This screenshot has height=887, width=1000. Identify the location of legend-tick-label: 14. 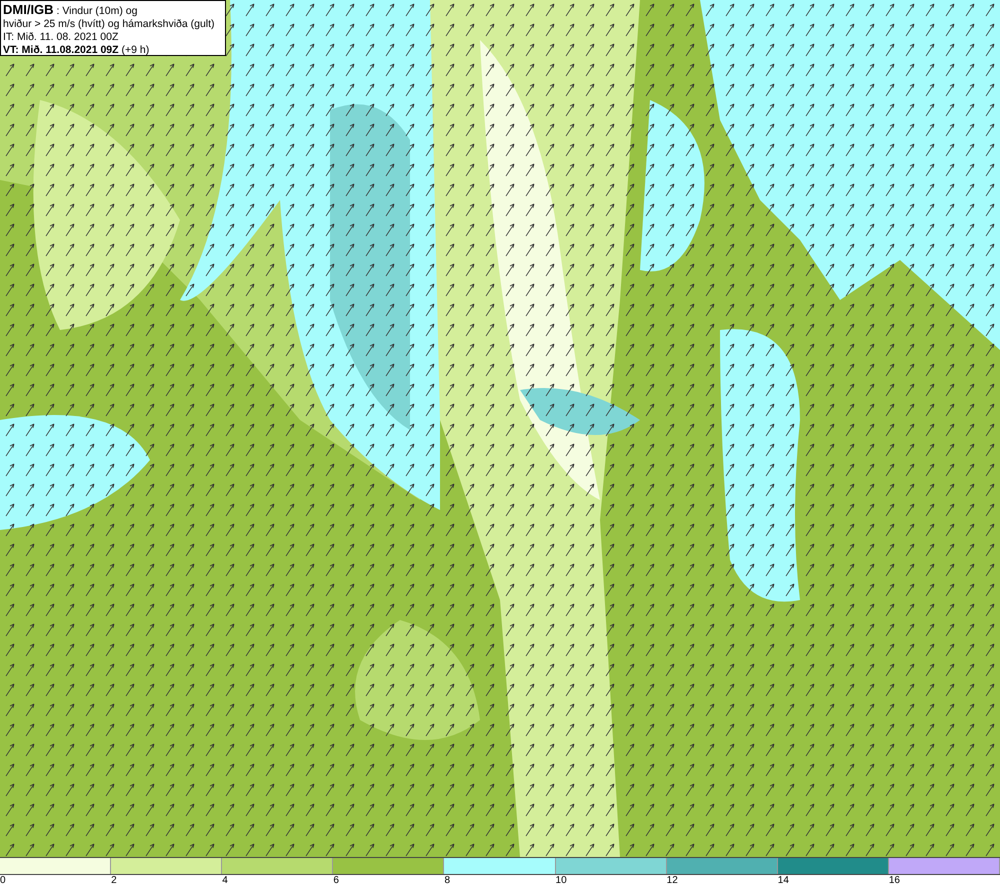
(783, 881).